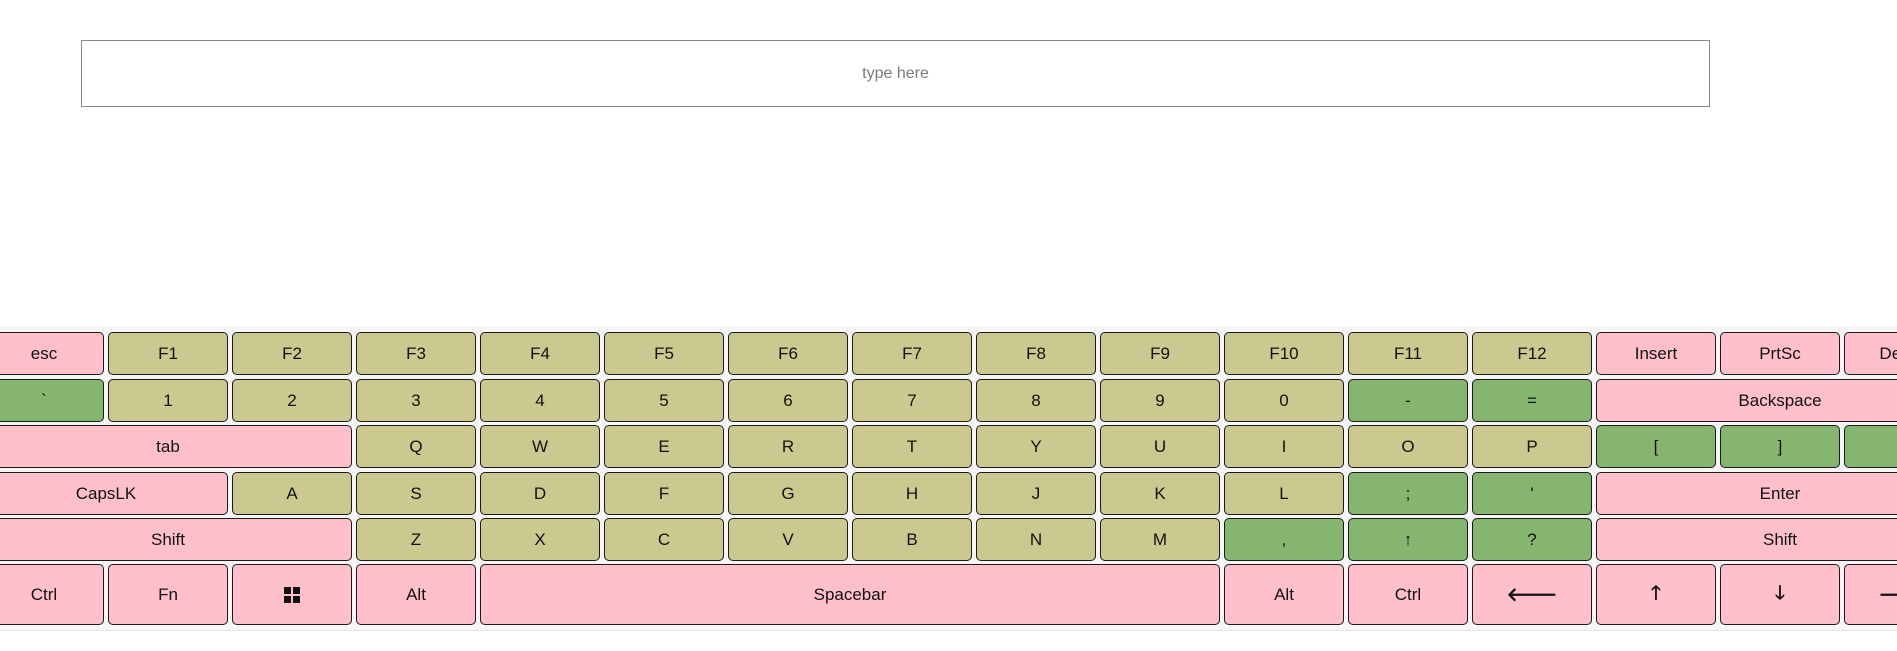 The image size is (1897, 651). I want to click on key-b: B, so click(912, 539).